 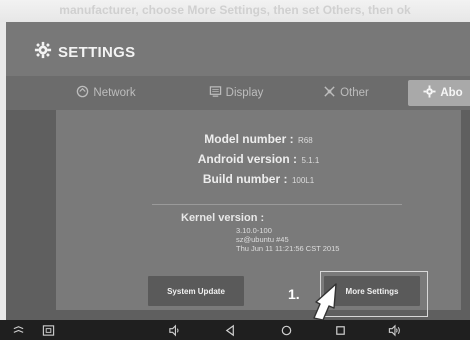 I want to click on android-navigation-bar, so click(x=235, y=330).